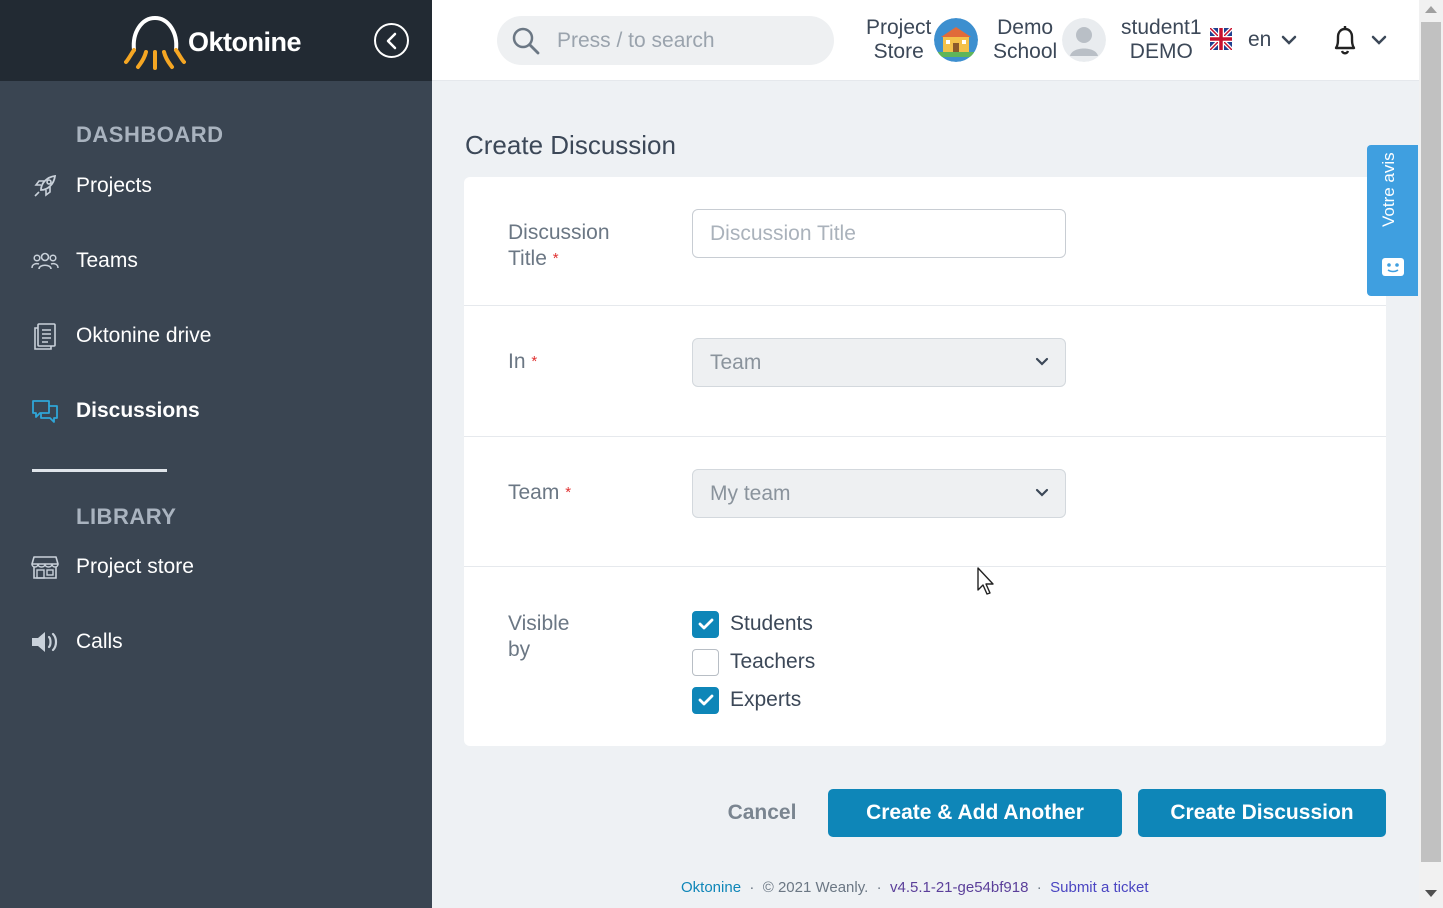  I want to click on team-select: My team, so click(879, 493).